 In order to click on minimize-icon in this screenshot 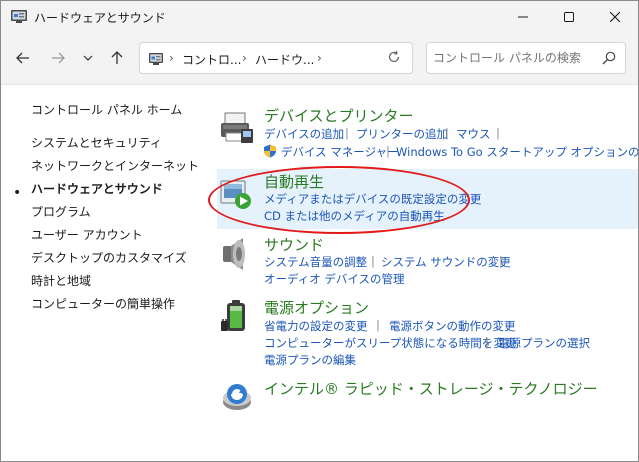, I will do `click(523, 17)`.